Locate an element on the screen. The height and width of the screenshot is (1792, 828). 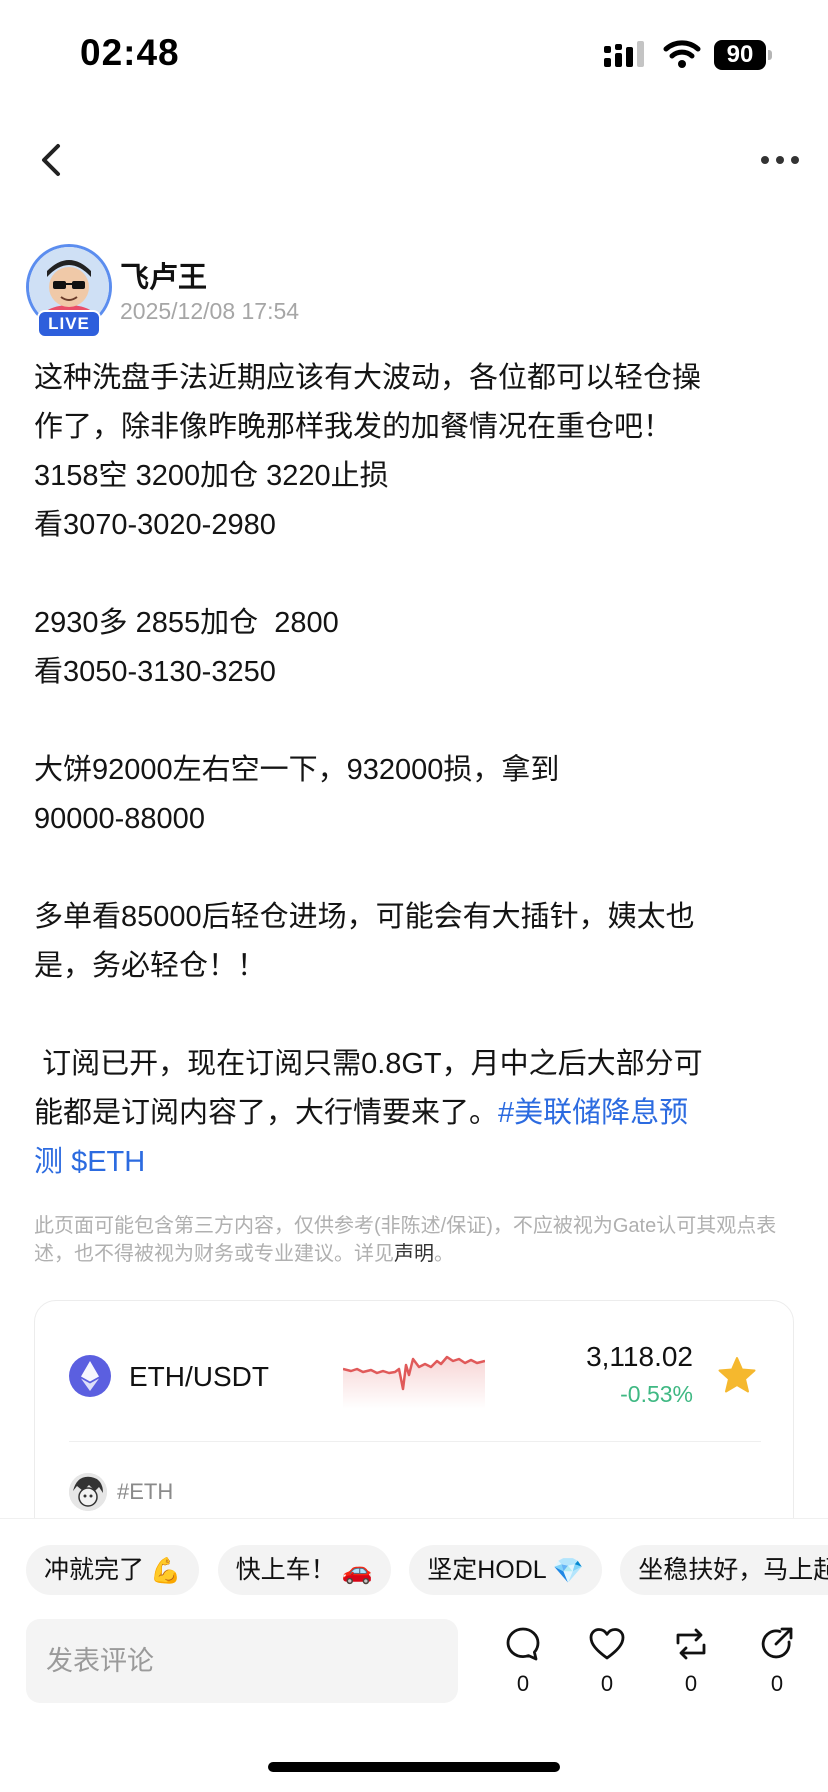
signal-icon is located at coordinates (624, 54).